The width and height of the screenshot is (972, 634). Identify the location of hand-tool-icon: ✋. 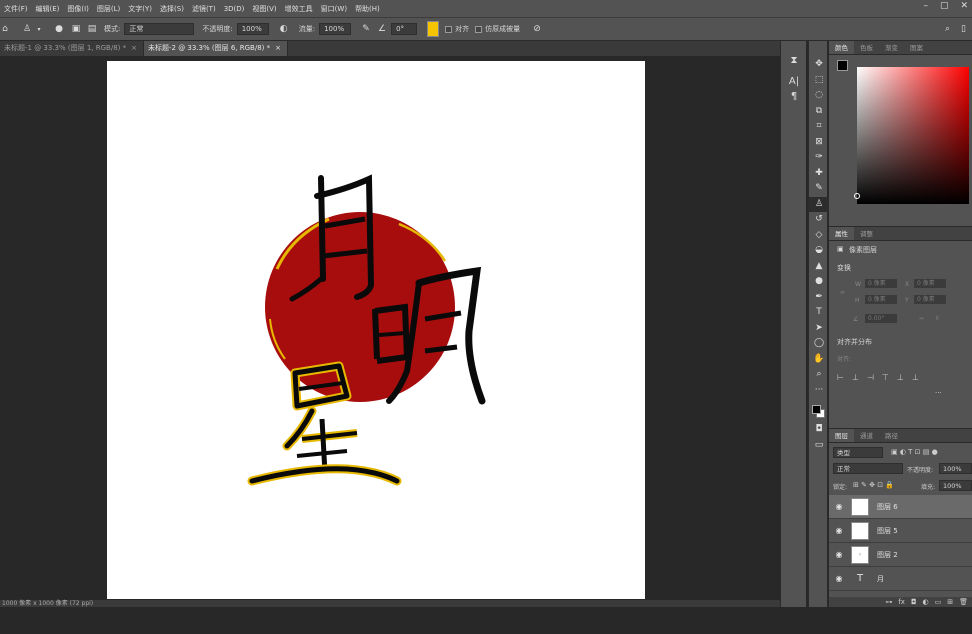
(819, 360).